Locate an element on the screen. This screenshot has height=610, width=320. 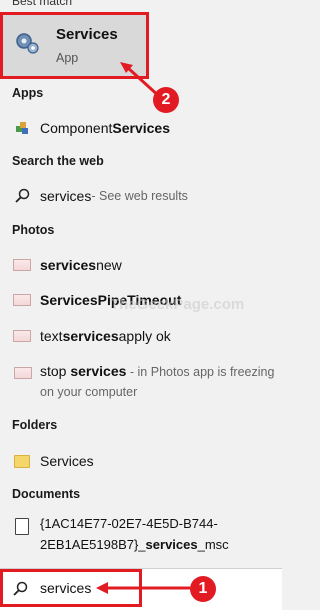
callout-badge-two: 2 is located at coordinates (166, 100).